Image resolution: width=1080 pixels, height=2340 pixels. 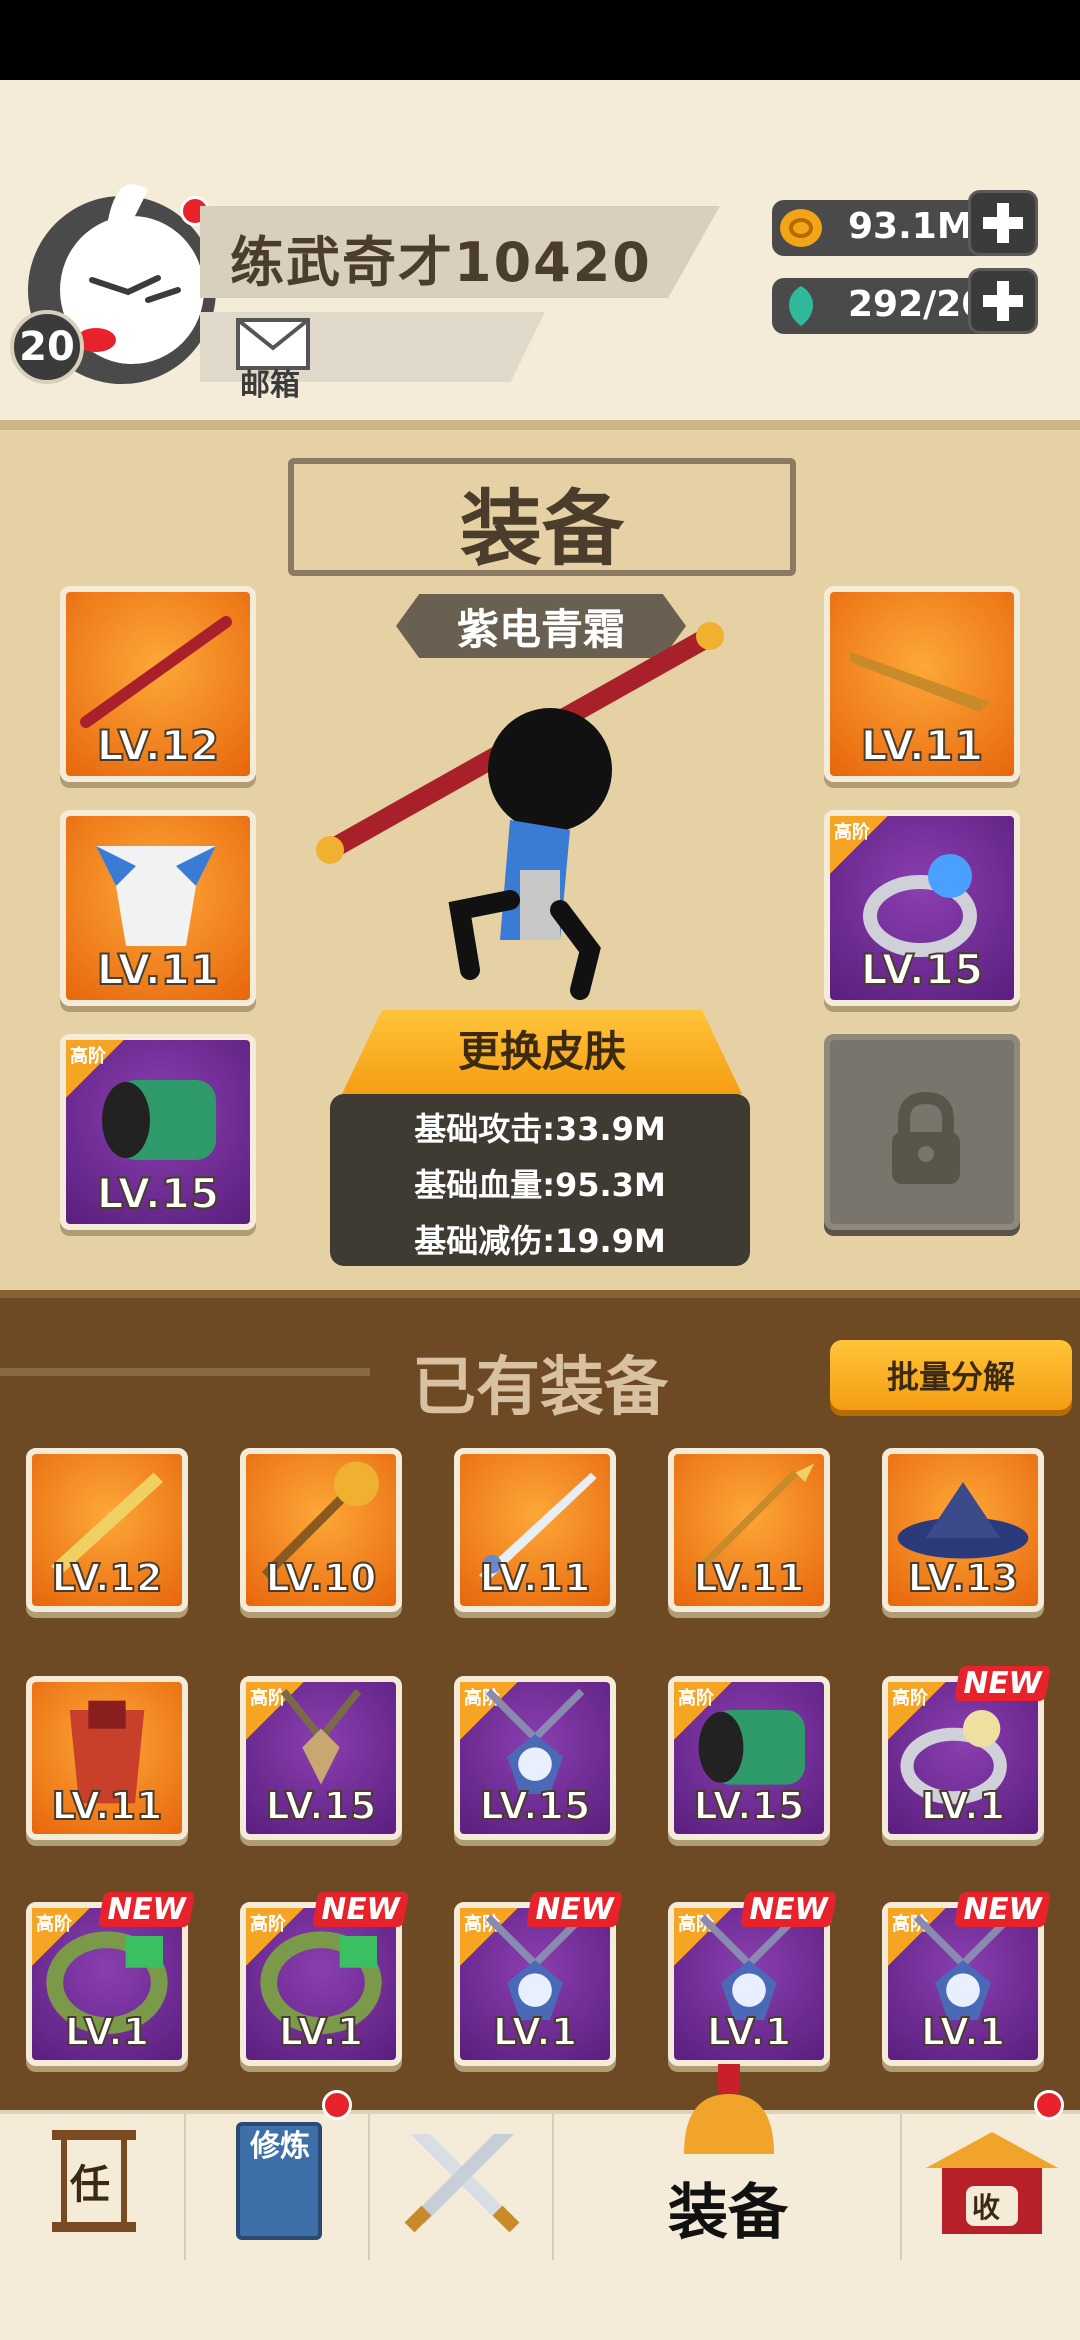 What do you see at coordinates (185, 1372) in the screenshot?
I see `divider-line` at bounding box center [185, 1372].